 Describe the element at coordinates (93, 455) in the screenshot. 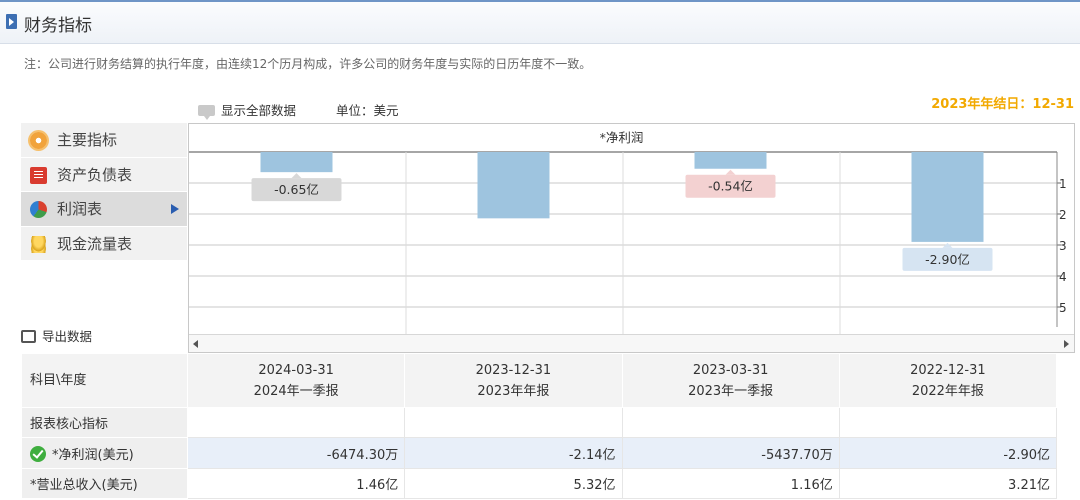

I see `row-label-text: *净利润(美元)` at that location.